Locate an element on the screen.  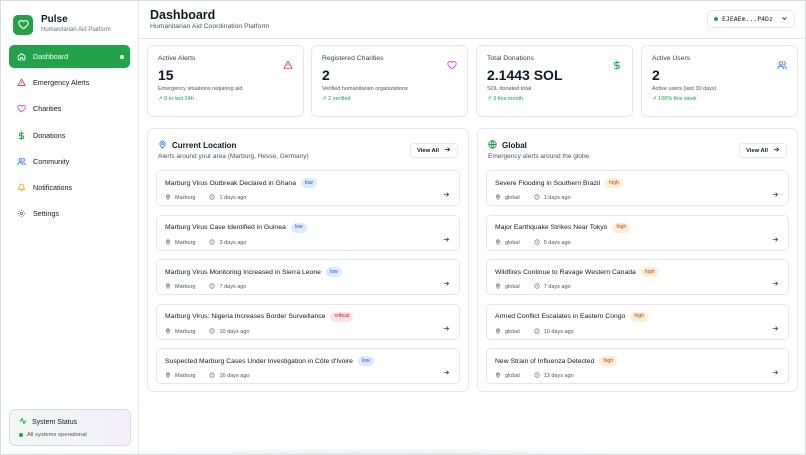
chevron-down-icon is located at coordinates (784, 19).